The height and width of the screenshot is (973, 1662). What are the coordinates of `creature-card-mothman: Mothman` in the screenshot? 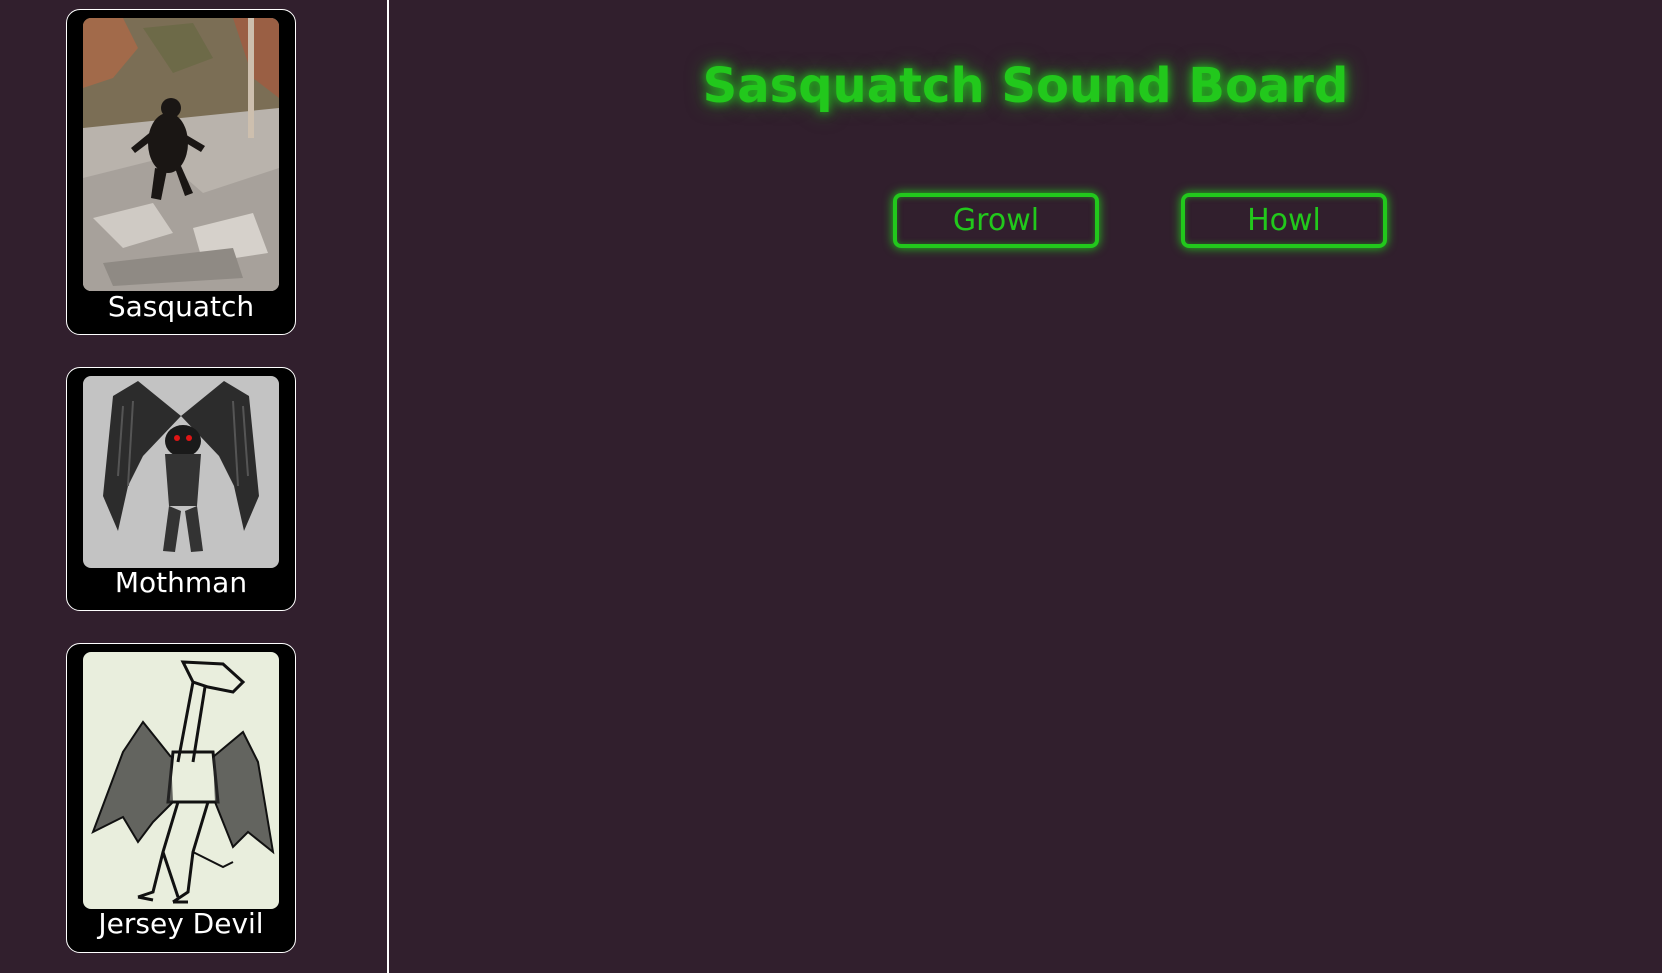 It's located at (181, 489).